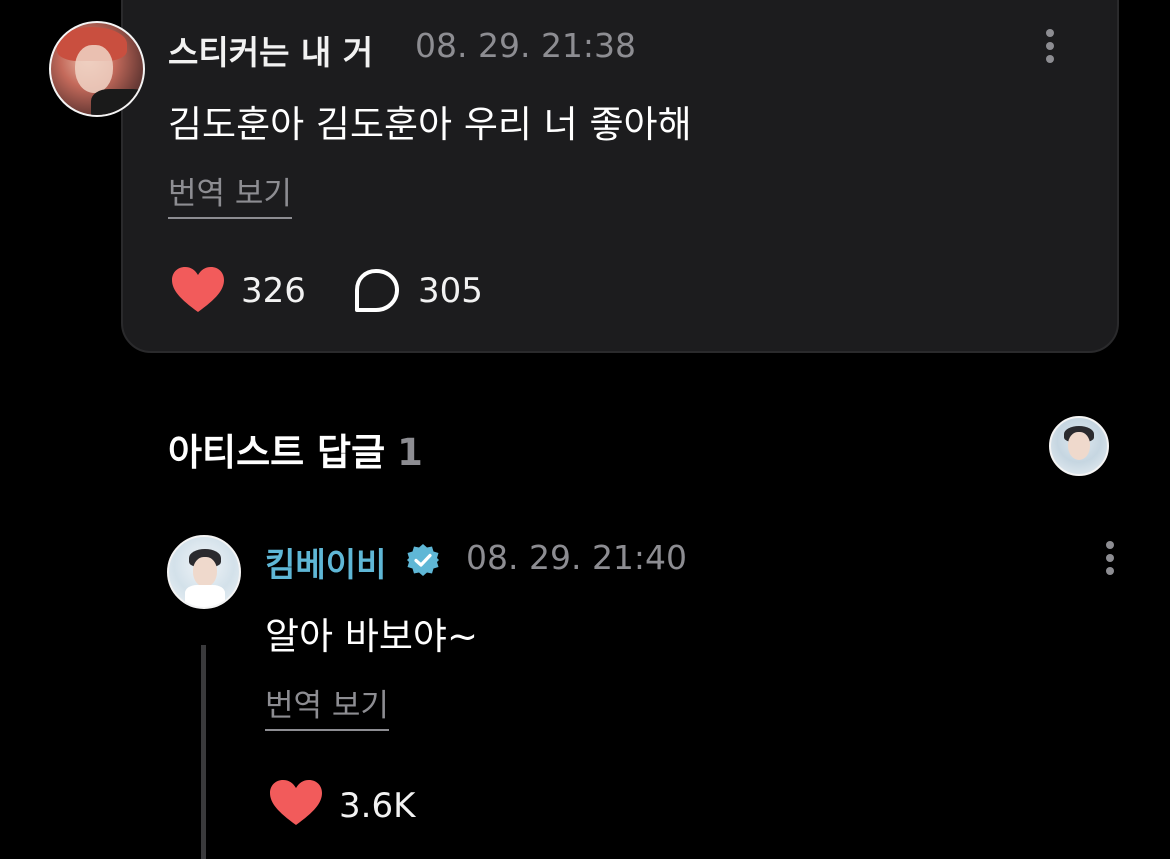 The width and height of the screenshot is (1170, 859). What do you see at coordinates (377, 806) in the screenshot?
I see `reply-like-count: 3.6K` at bounding box center [377, 806].